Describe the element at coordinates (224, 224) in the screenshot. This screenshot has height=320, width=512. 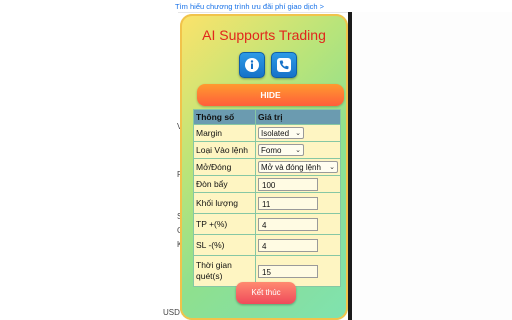
I see `take-profit-label: TP +(%)` at that location.